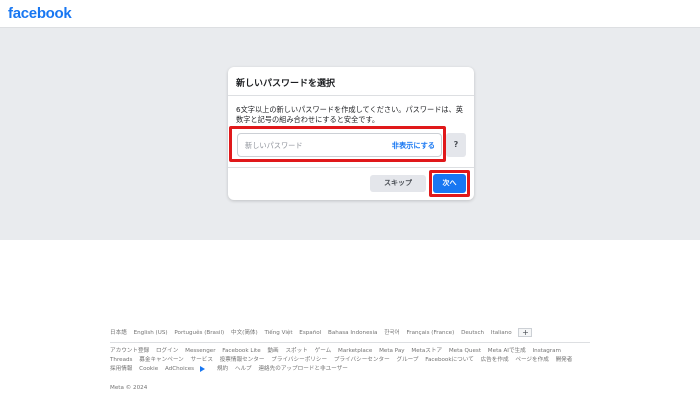 The width and height of the screenshot is (700, 407). Describe the element at coordinates (413, 146) in the screenshot. I see `hide-password-link: 非表示にする` at that location.